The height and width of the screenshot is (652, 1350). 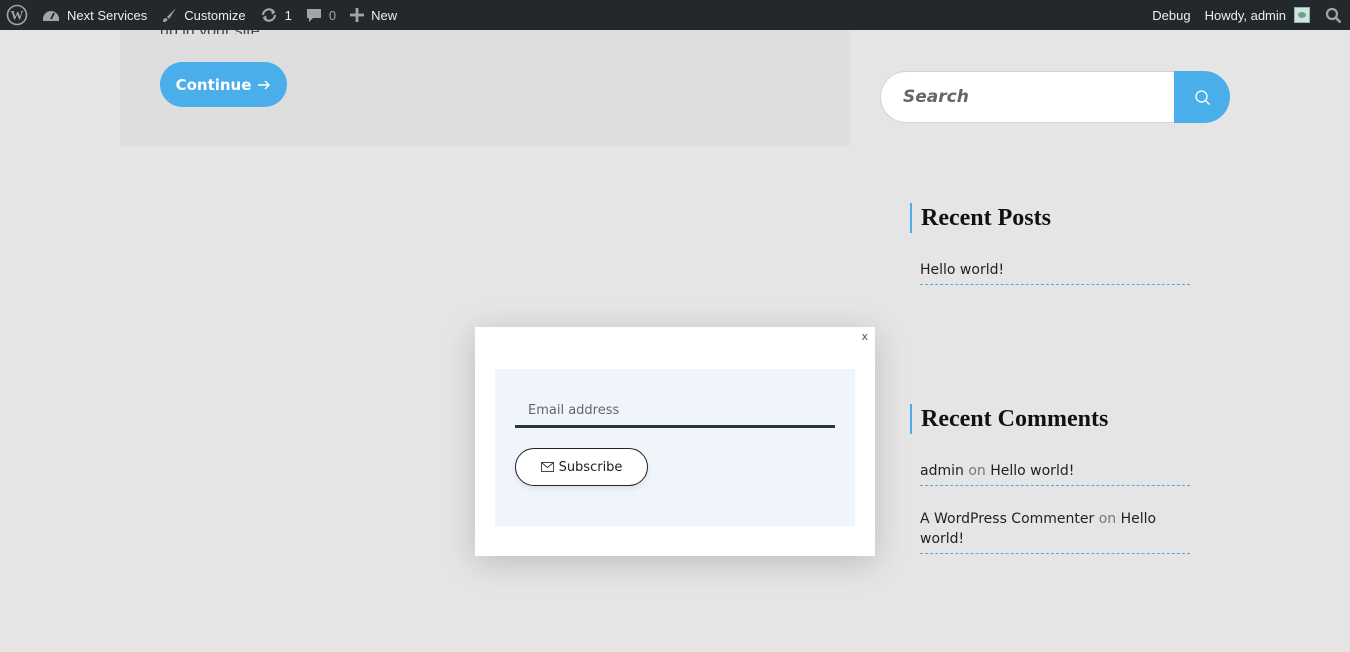 I want to click on admin-bar-secondary: Debug Howdy, admin, so click(x=1247, y=15).